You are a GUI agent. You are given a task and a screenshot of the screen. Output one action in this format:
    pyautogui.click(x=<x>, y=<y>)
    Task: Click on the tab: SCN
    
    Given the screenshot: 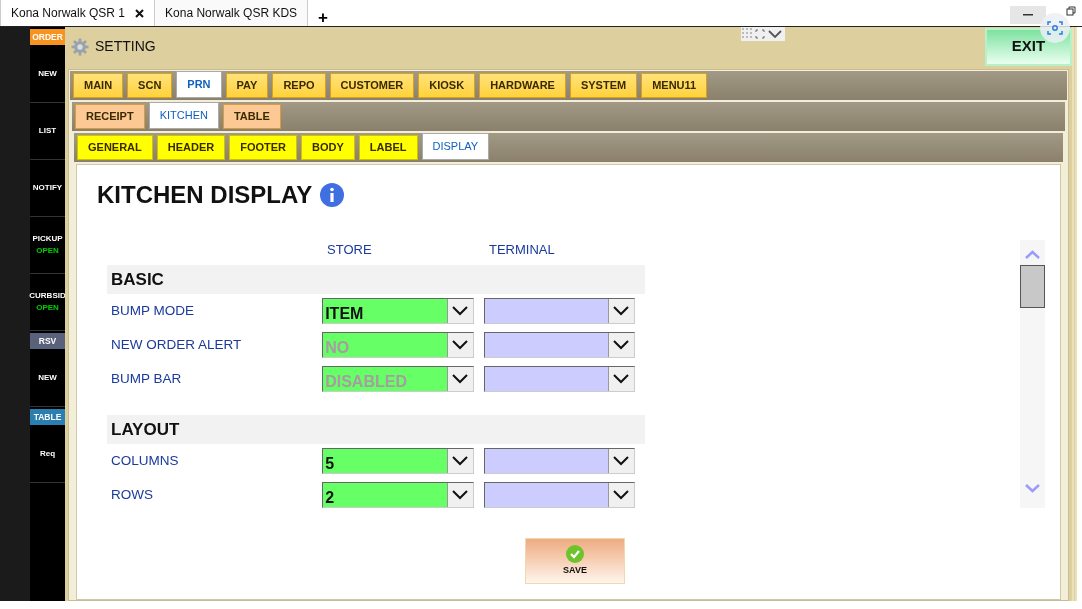 What is the action you would take?
    pyautogui.click(x=150, y=85)
    